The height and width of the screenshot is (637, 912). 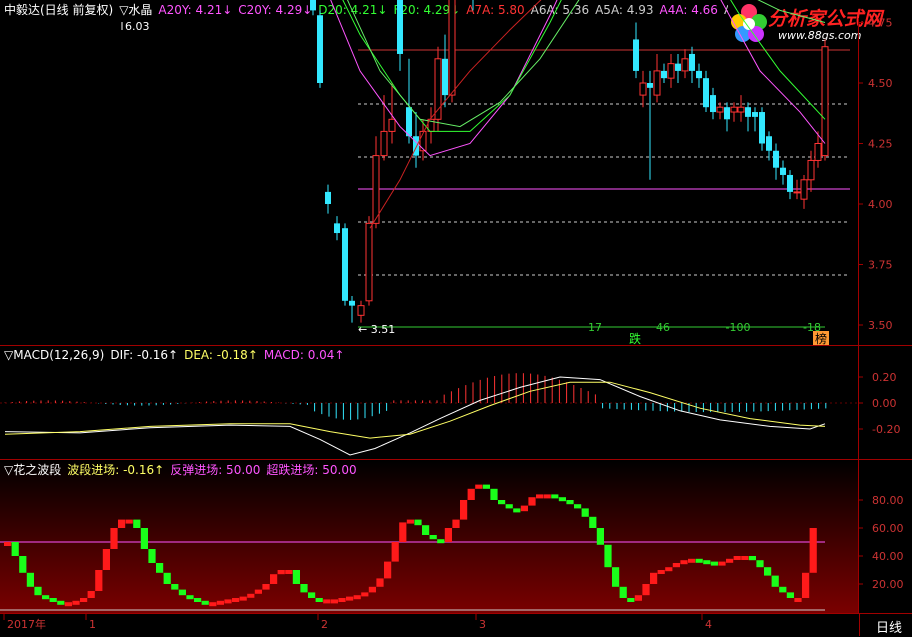 I want to click on wave-header: ▽花之波段 波段进场: -0.16↑ 反弹进场: 50.00 超跌进场: 50.00, so click(x=183, y=470).